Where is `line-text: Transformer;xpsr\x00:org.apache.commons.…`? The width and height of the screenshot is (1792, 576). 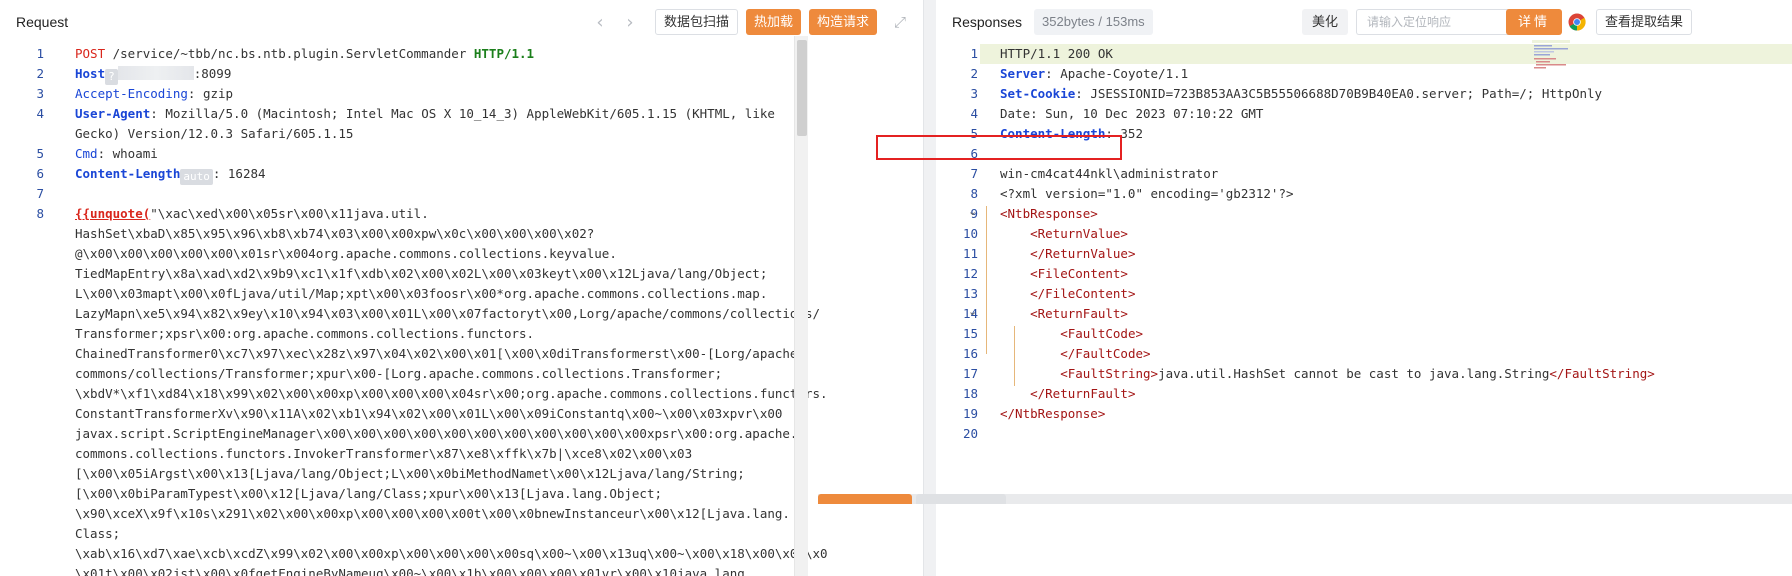
line-text: Transformer;xpsr\x00:org.apache.commons.… is located at coordinates (289, 334).